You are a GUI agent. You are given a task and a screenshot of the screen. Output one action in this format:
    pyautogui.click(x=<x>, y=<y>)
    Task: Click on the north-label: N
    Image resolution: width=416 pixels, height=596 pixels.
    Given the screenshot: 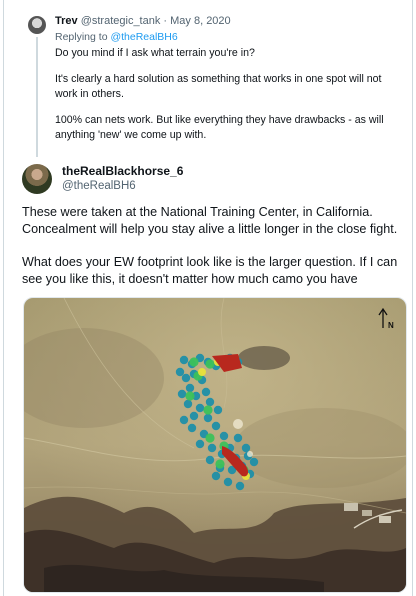 What is the action you would take?
    pyautogui.click(x=391, y=325)
    